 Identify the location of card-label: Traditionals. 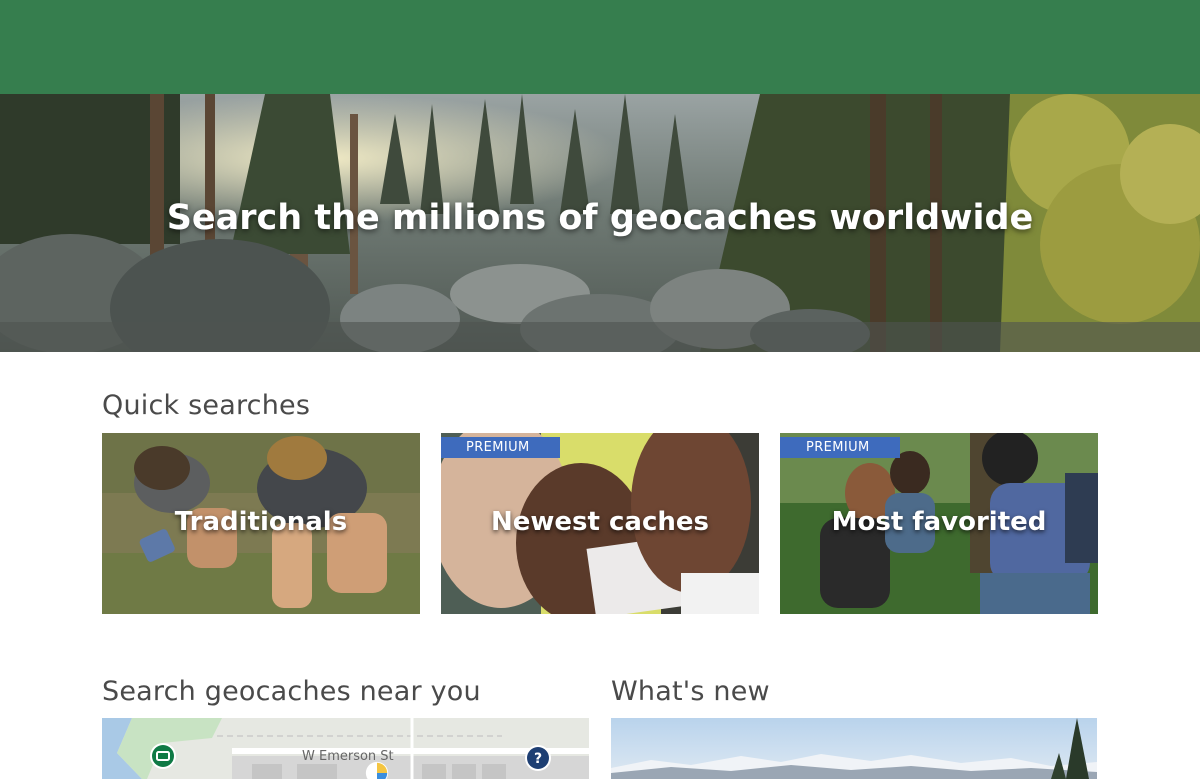
(261, 522).